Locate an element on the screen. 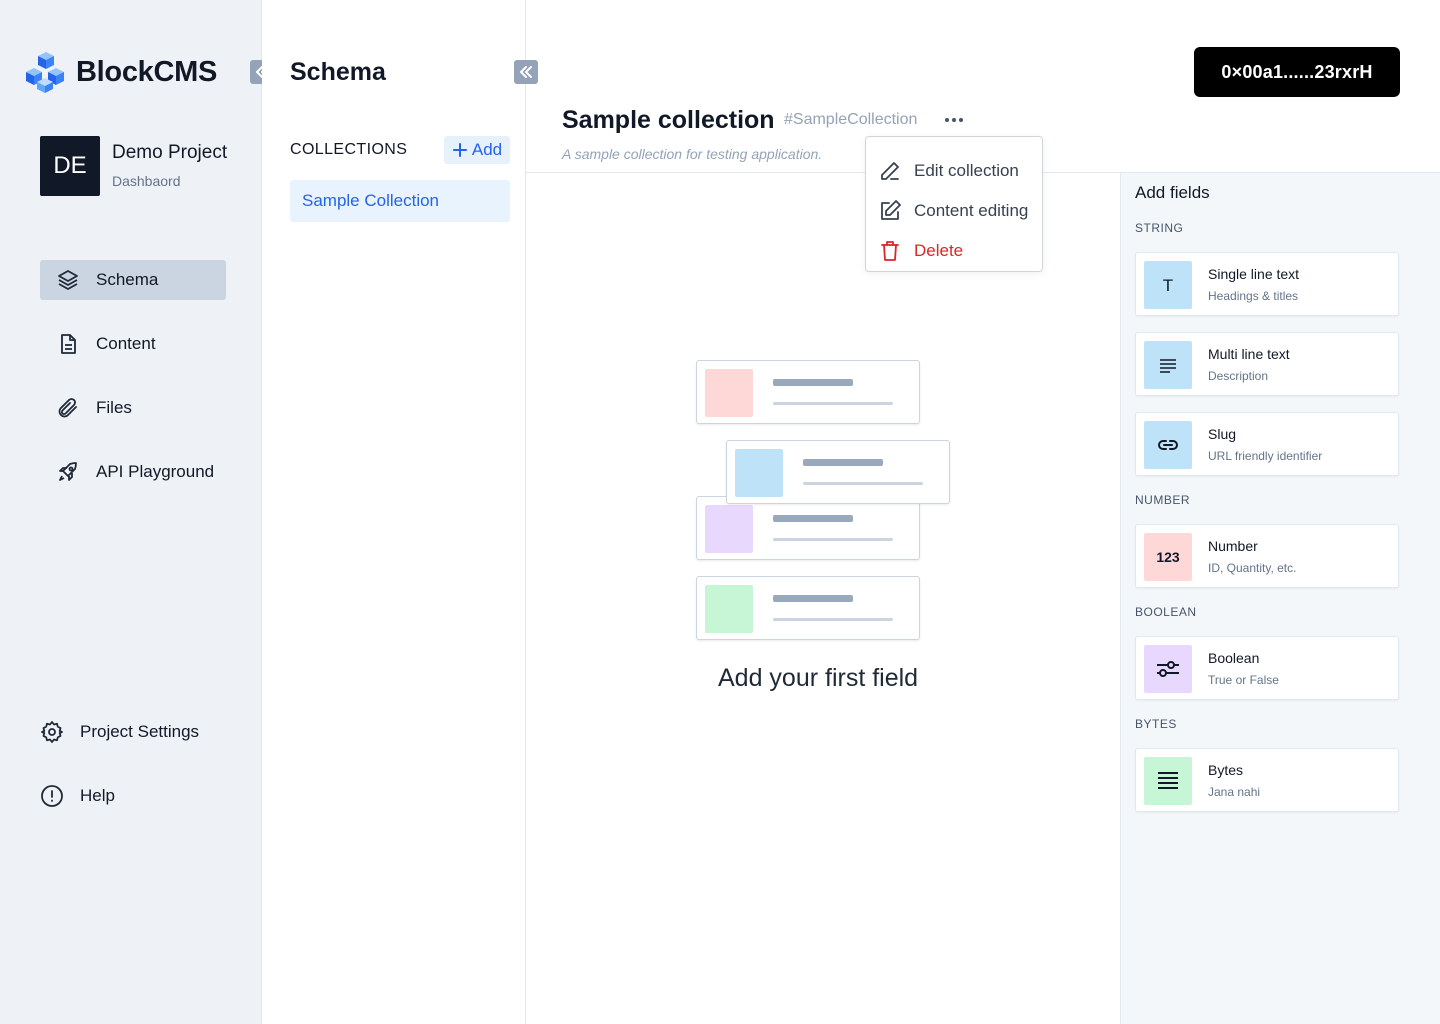  collection-title: Sample collection is located at coordinates (668, 120).